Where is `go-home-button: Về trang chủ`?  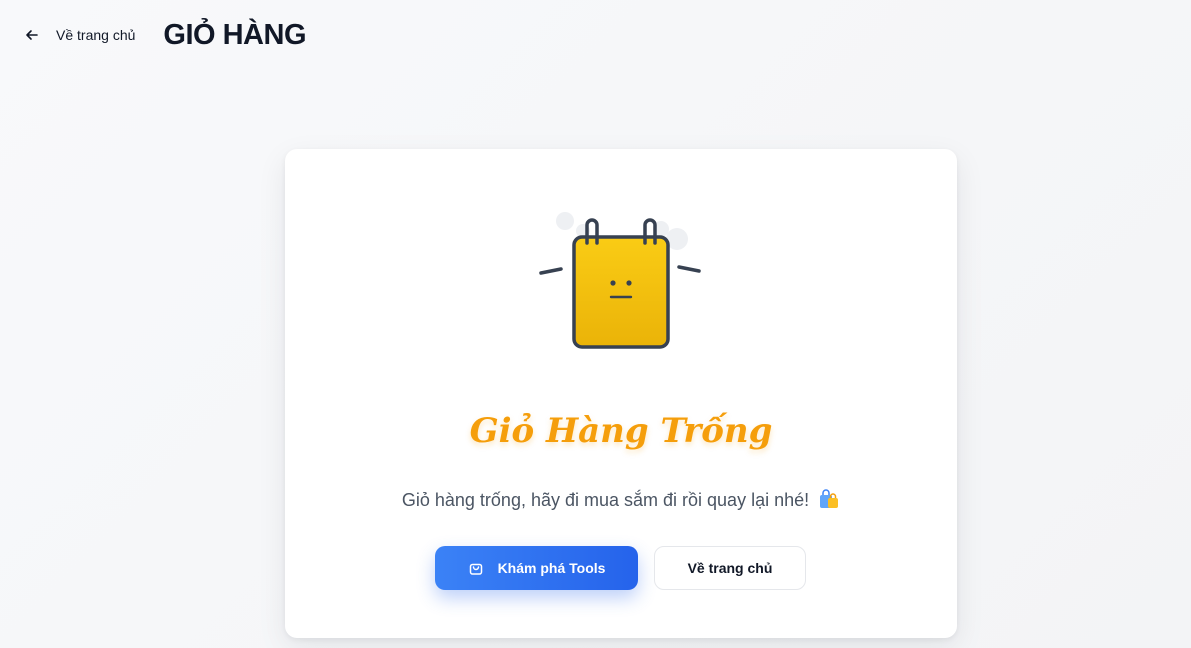 go-home-button: Về trang chủ is located at coordinates (730, 568).